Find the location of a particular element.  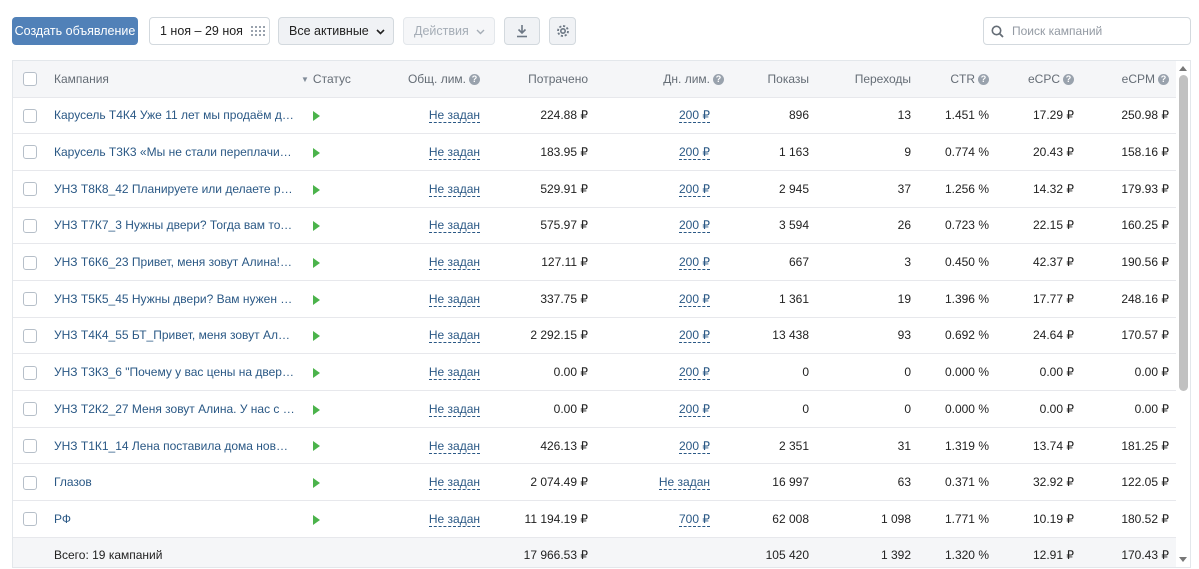

col-header-ctr: CTR? is located at coordinates (960, 79).